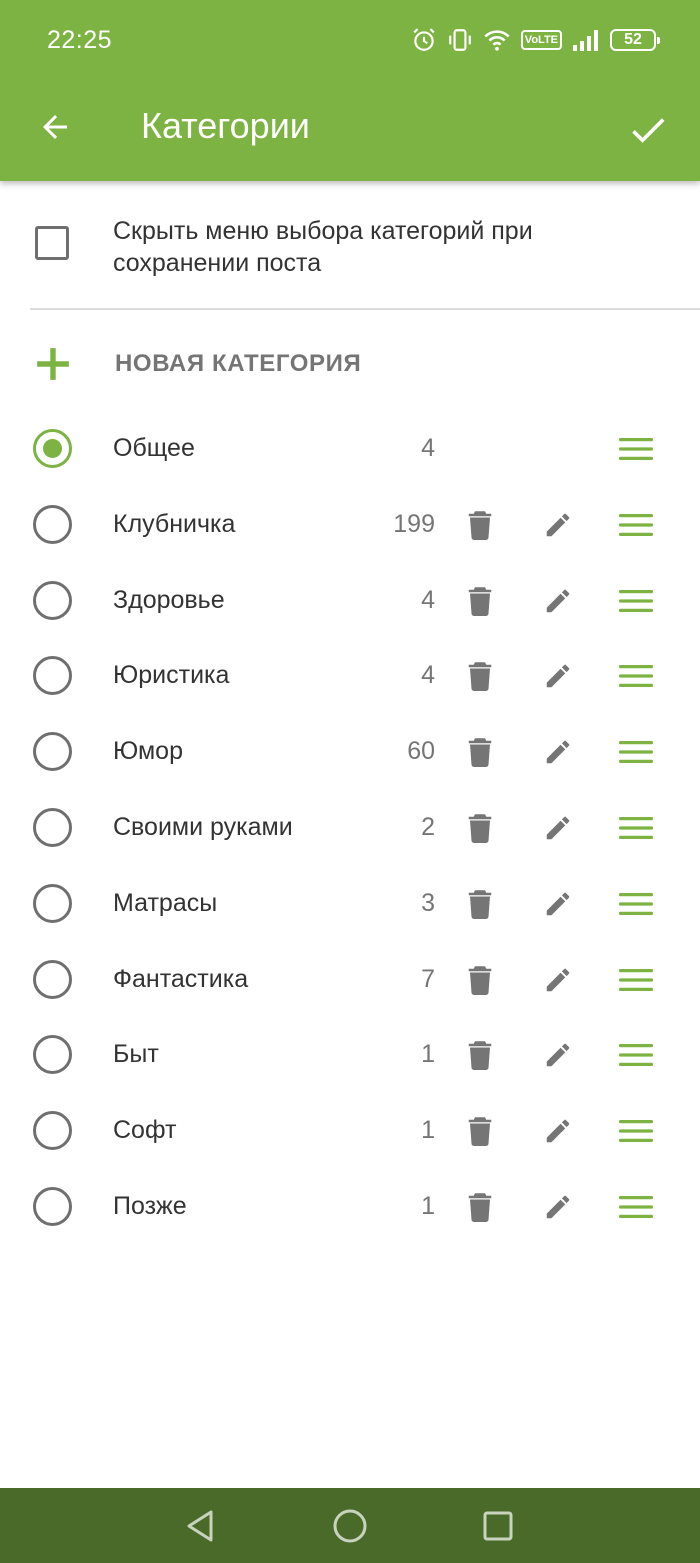 The width and height of the screenshot is (700, 1563). I want to click on hide-menu-checkbox, so click(52, 243).